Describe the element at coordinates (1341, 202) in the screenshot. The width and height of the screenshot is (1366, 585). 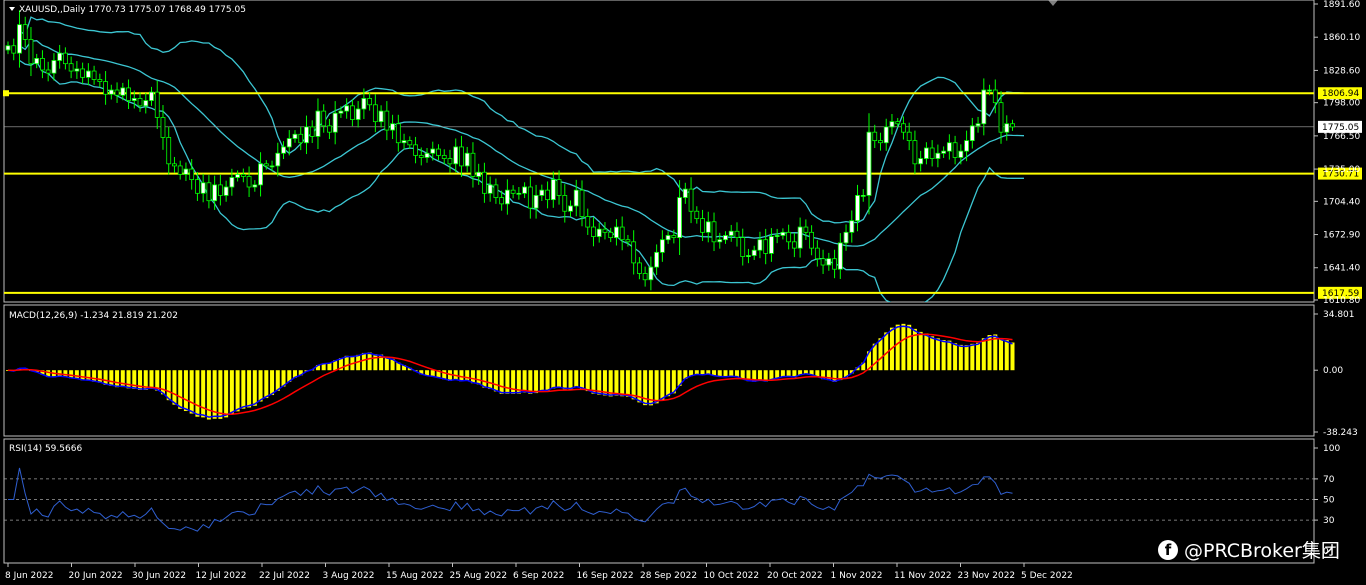
I see `price-tick-label: 1704.40` at that location.